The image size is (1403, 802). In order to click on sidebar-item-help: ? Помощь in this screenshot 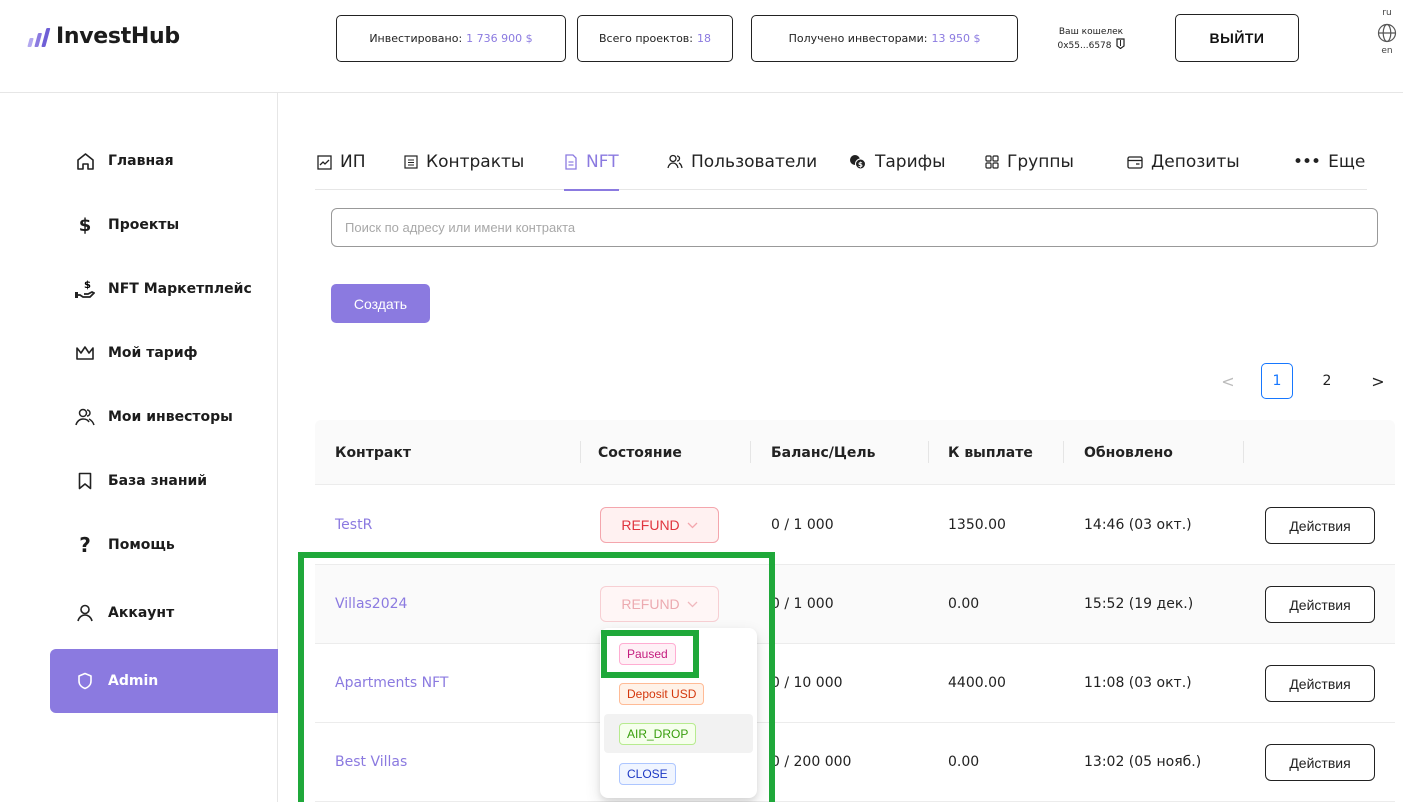, I will do `click(164, 545)`.